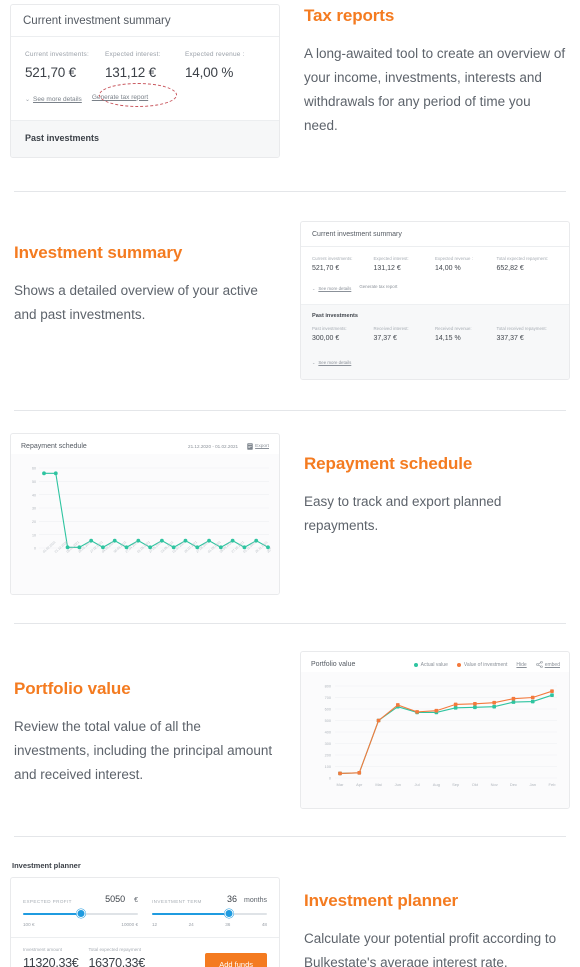 This screenshot has width=580, height=967. I want to click on metric-value: 337,37 €, so click(510, 338).